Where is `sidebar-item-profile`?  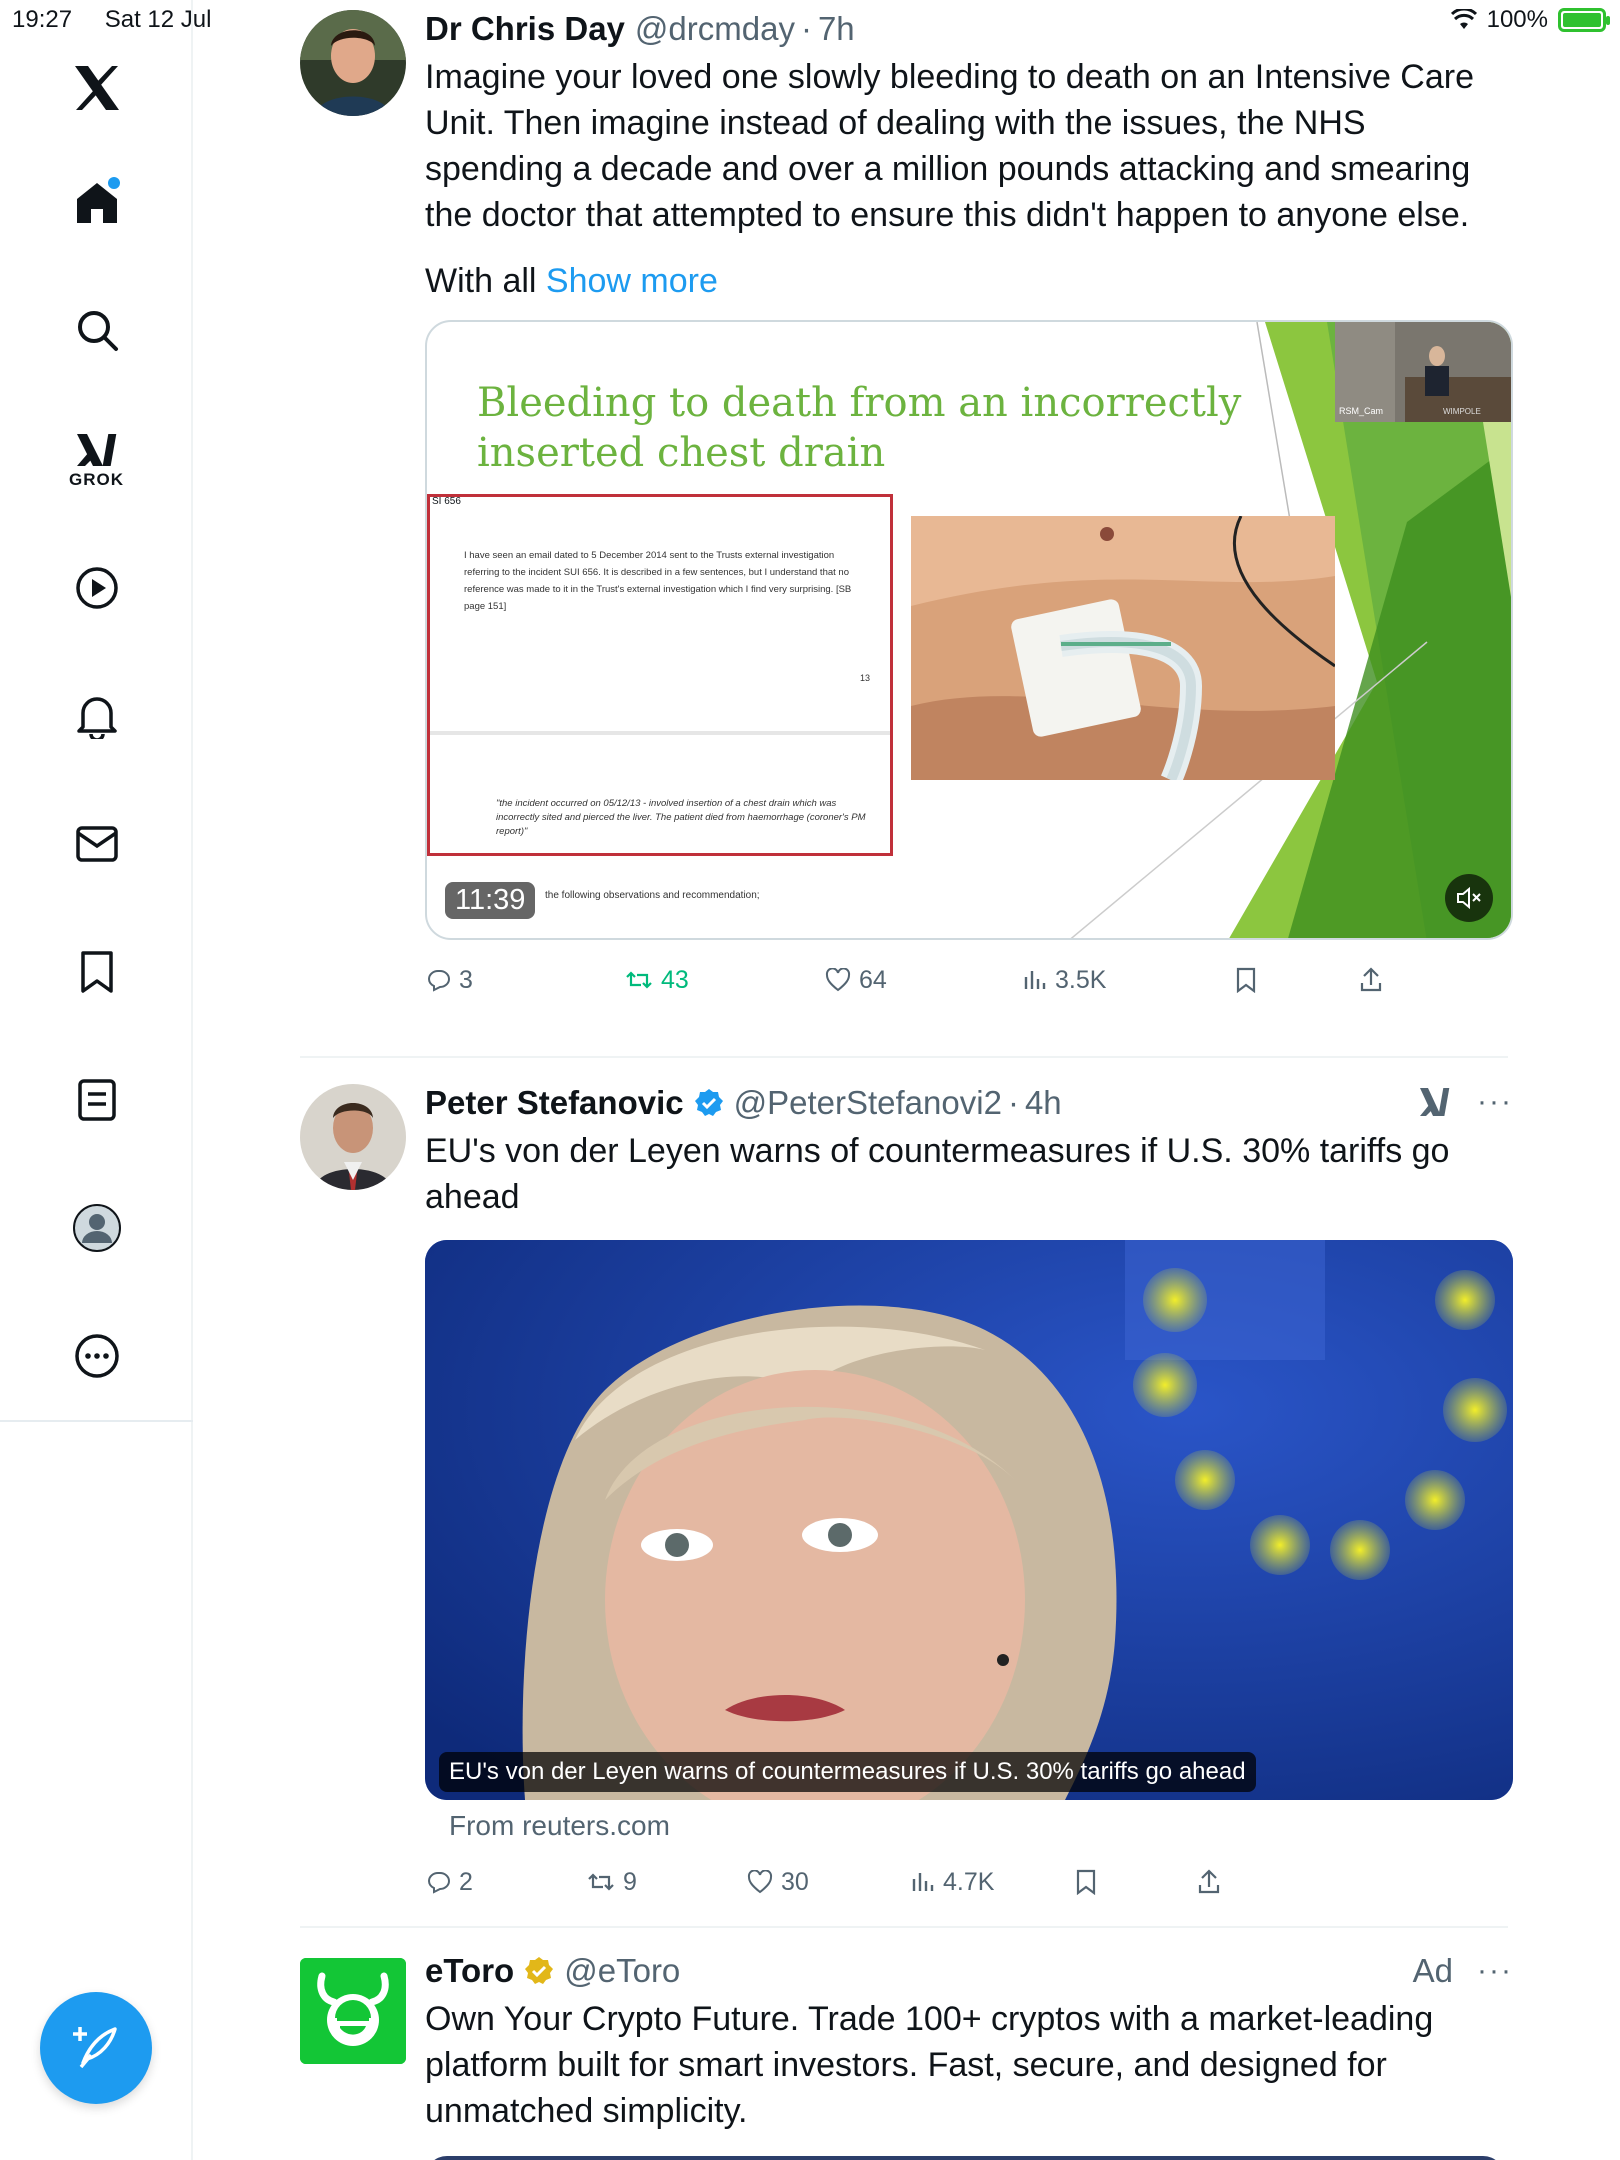
sidebar-item-profile is located at coordinates (96, 1228).